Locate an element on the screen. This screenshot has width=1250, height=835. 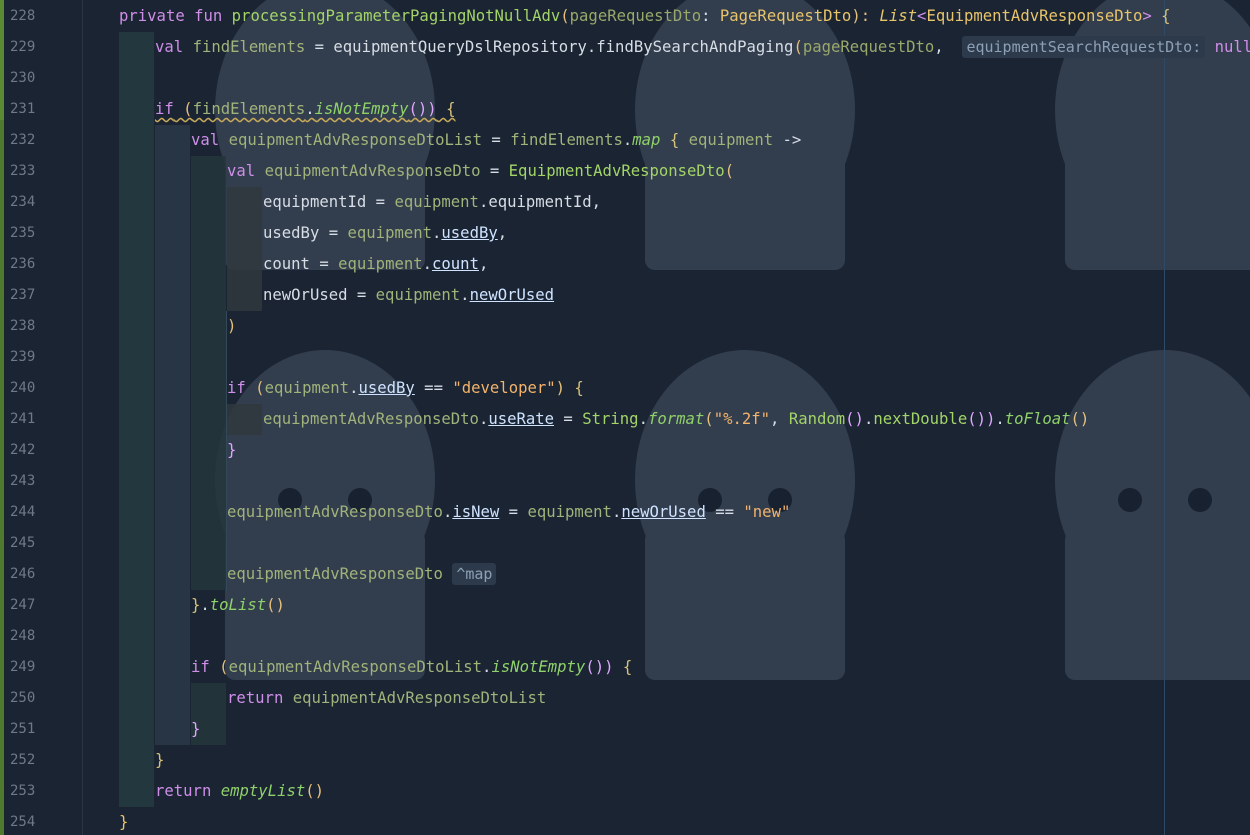
line-number: 229 is located at coordinates (30, 47).